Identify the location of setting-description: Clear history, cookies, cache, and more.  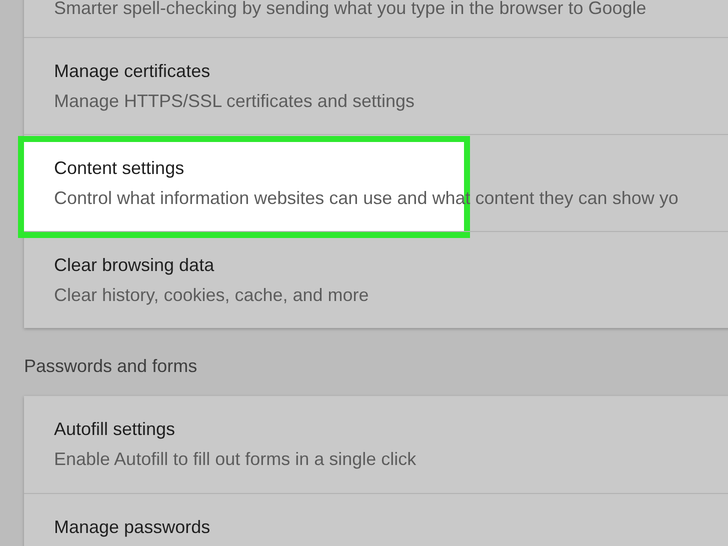
(211, 295).